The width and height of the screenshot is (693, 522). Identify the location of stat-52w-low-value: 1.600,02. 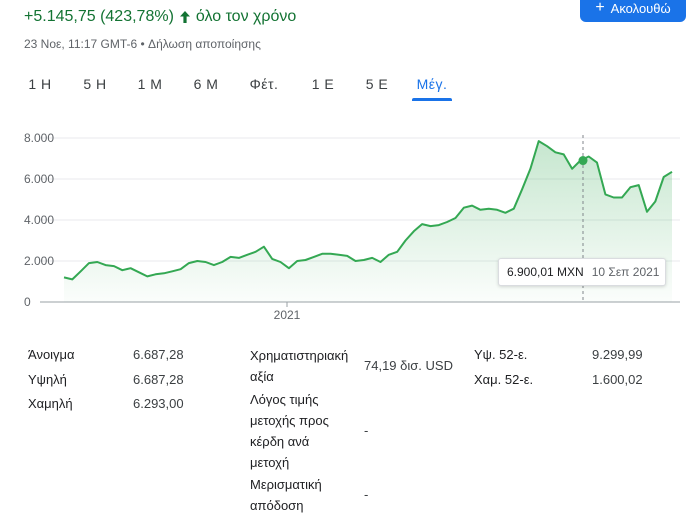
(617, 379).